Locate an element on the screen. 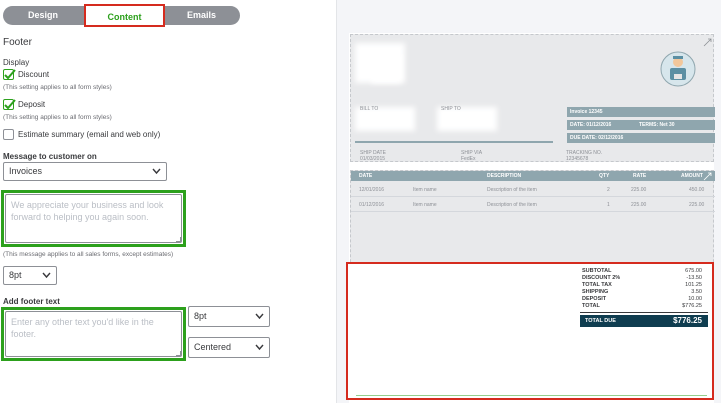 This screenshot has height=403, width=721. ship-date: 01/03/2015 is located at coordinates (373, 159).